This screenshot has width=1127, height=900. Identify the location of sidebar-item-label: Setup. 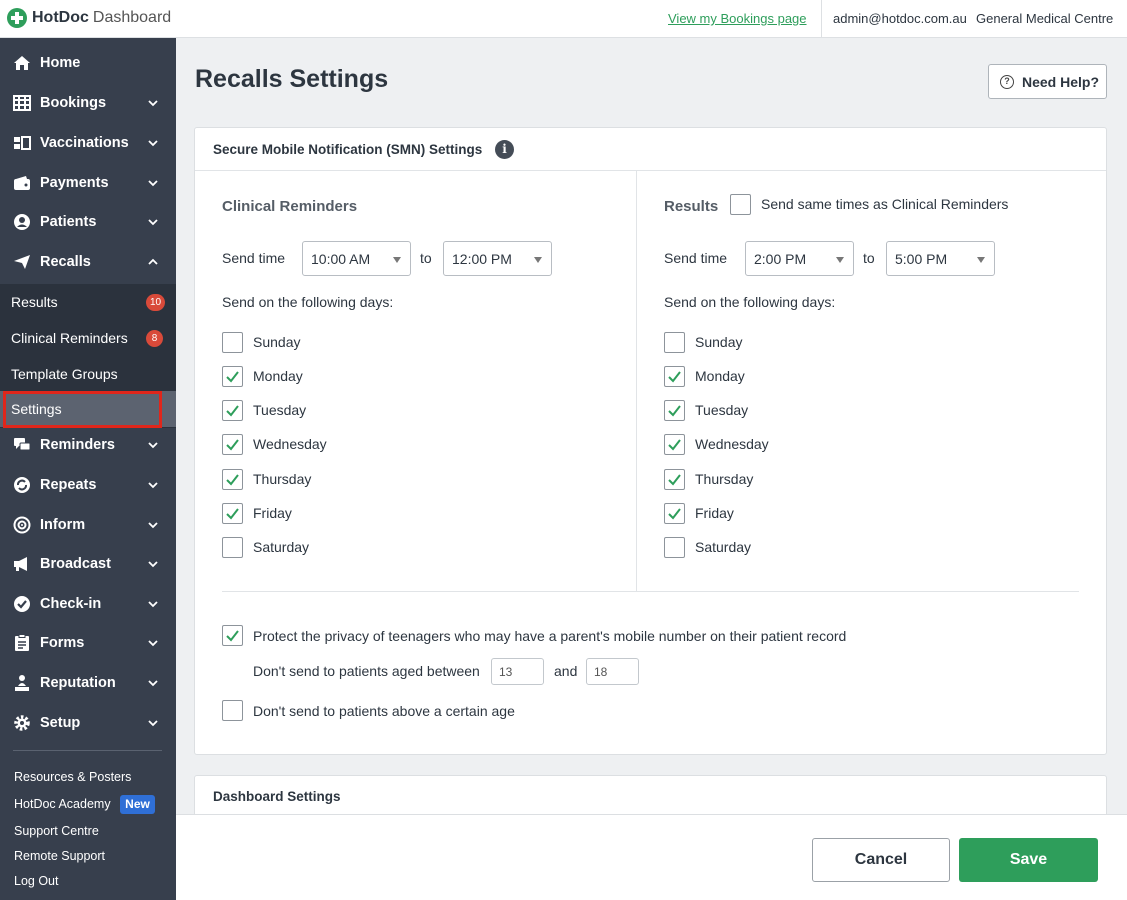
(60, 723).